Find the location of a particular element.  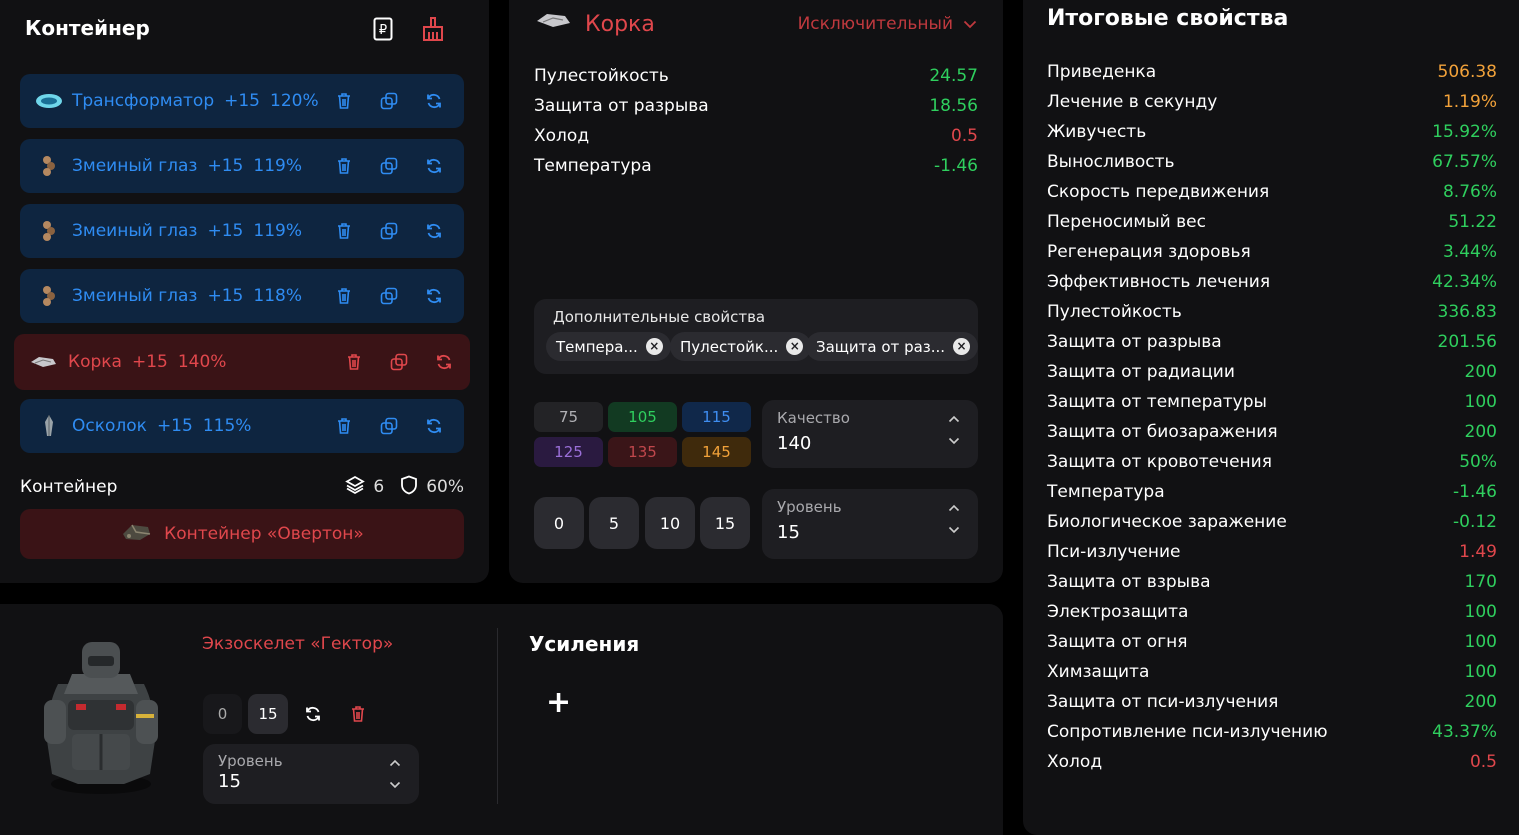

add-boost-button: + is located at coordinates (558, 703).